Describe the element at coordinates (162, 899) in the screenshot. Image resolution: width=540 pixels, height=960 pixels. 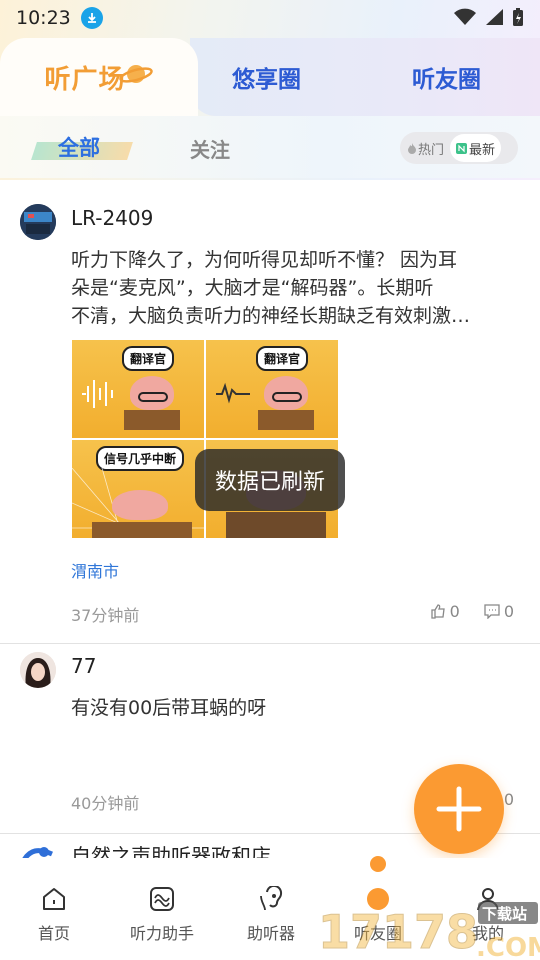
I see `wave-icon` at that location.